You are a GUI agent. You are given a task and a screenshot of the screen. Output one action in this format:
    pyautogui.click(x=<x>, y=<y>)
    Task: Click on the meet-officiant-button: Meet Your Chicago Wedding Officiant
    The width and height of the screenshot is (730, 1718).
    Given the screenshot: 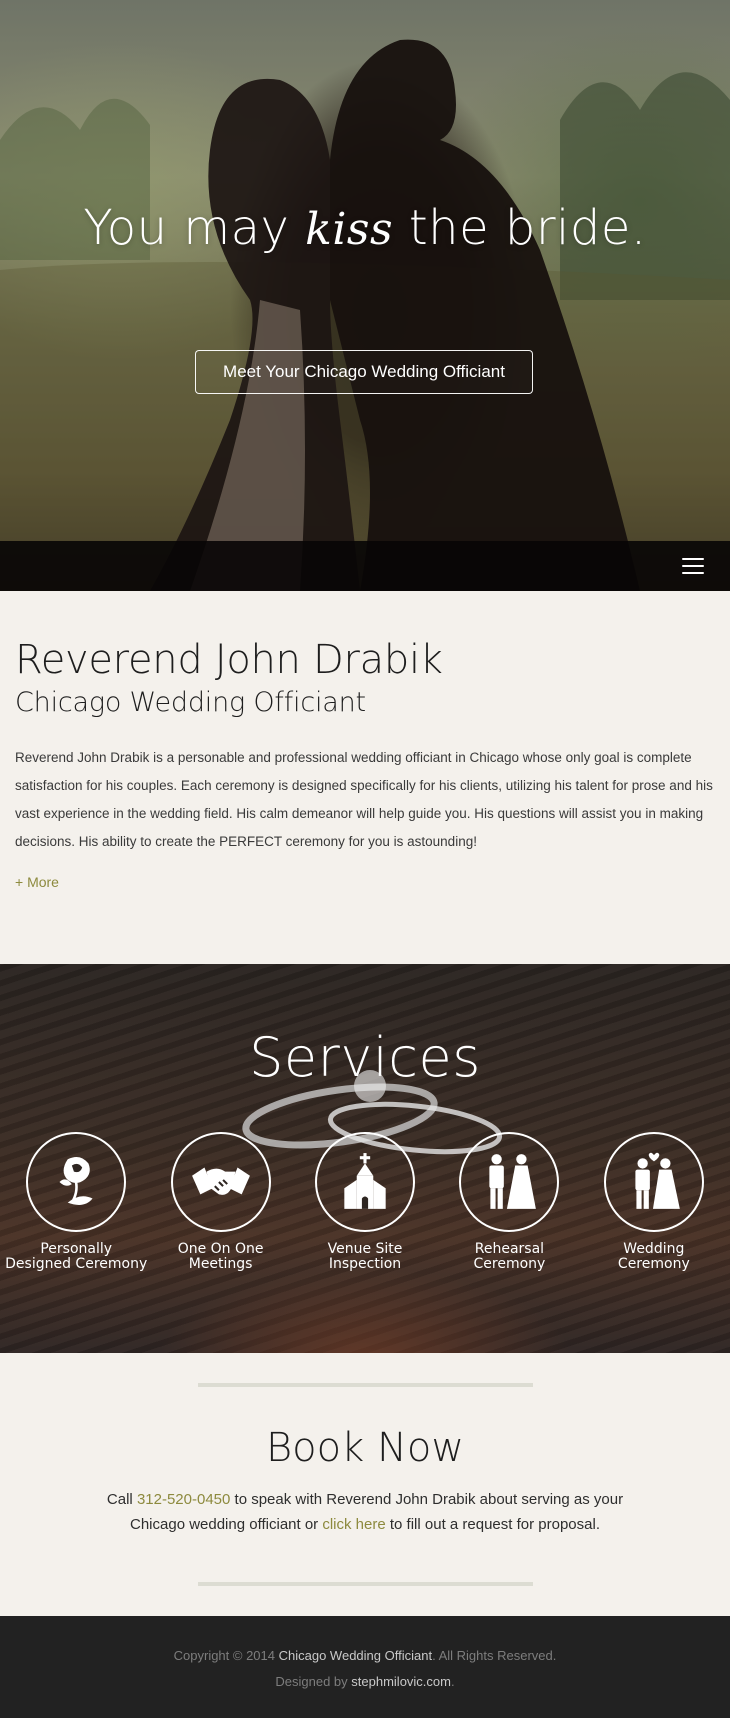 What is the action you would take?
    pyautogui.click(x=364, y=372)
    